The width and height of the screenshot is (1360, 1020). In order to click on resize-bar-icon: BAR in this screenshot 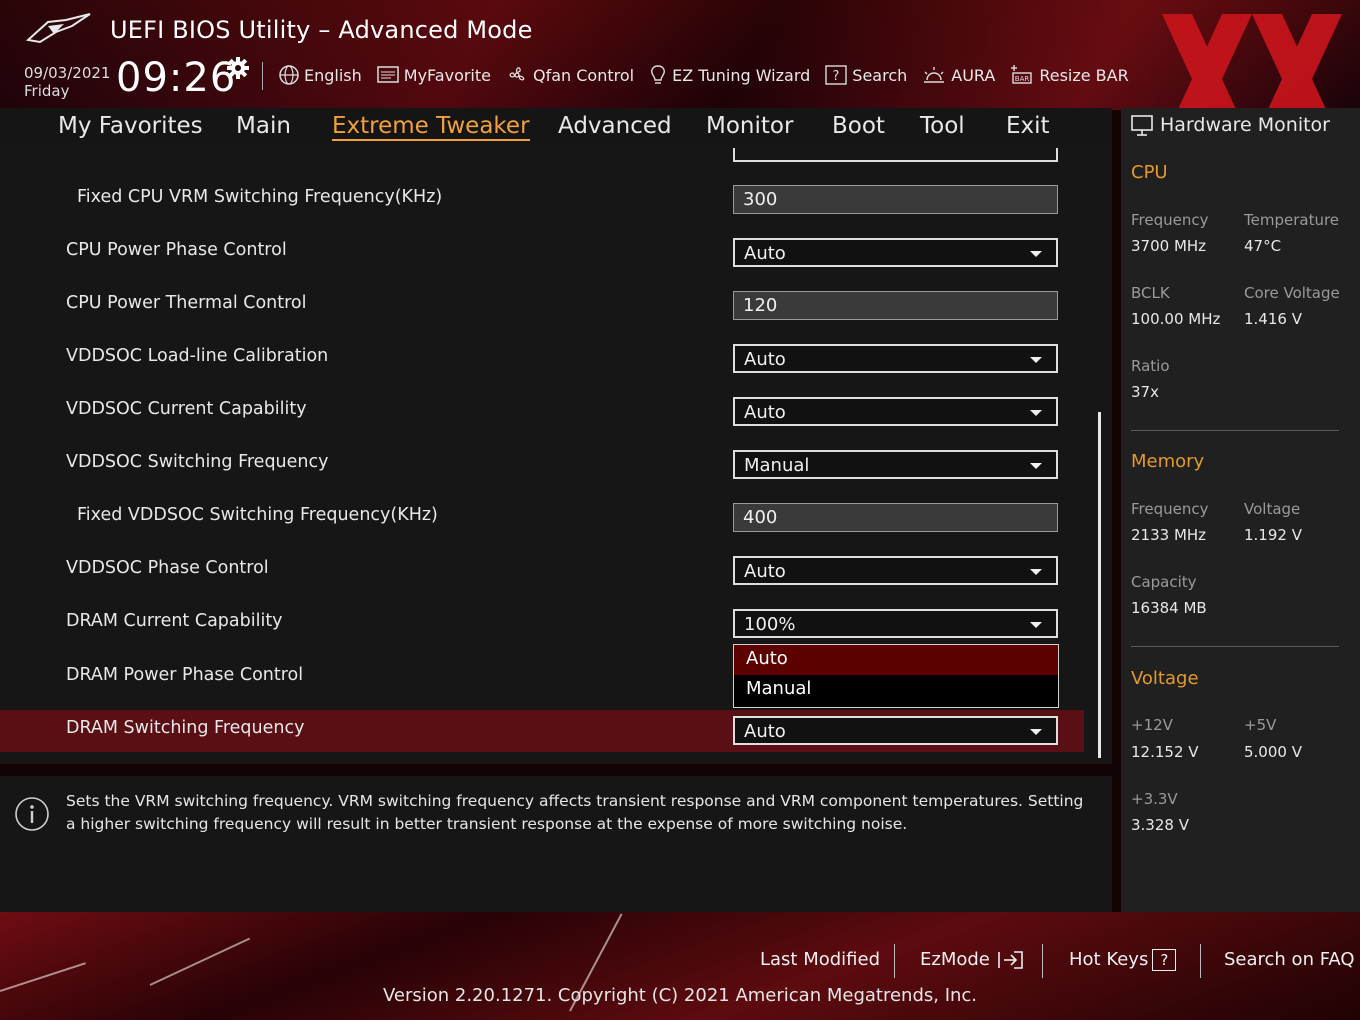, I will do `click(1022, 74)`.